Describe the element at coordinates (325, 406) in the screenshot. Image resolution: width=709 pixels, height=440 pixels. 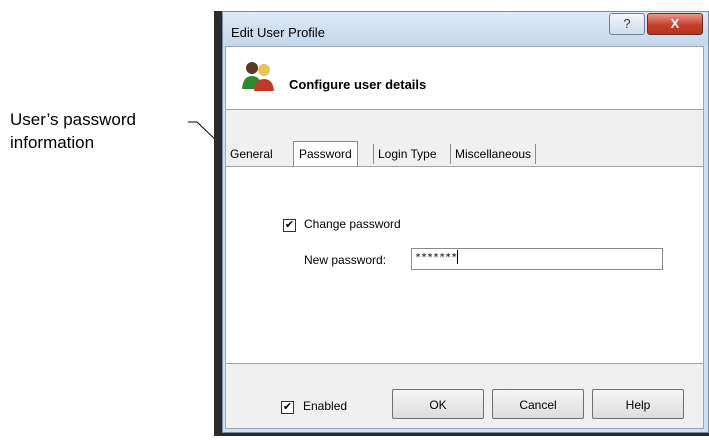
I see `enabled-label: Enabled` at that location.